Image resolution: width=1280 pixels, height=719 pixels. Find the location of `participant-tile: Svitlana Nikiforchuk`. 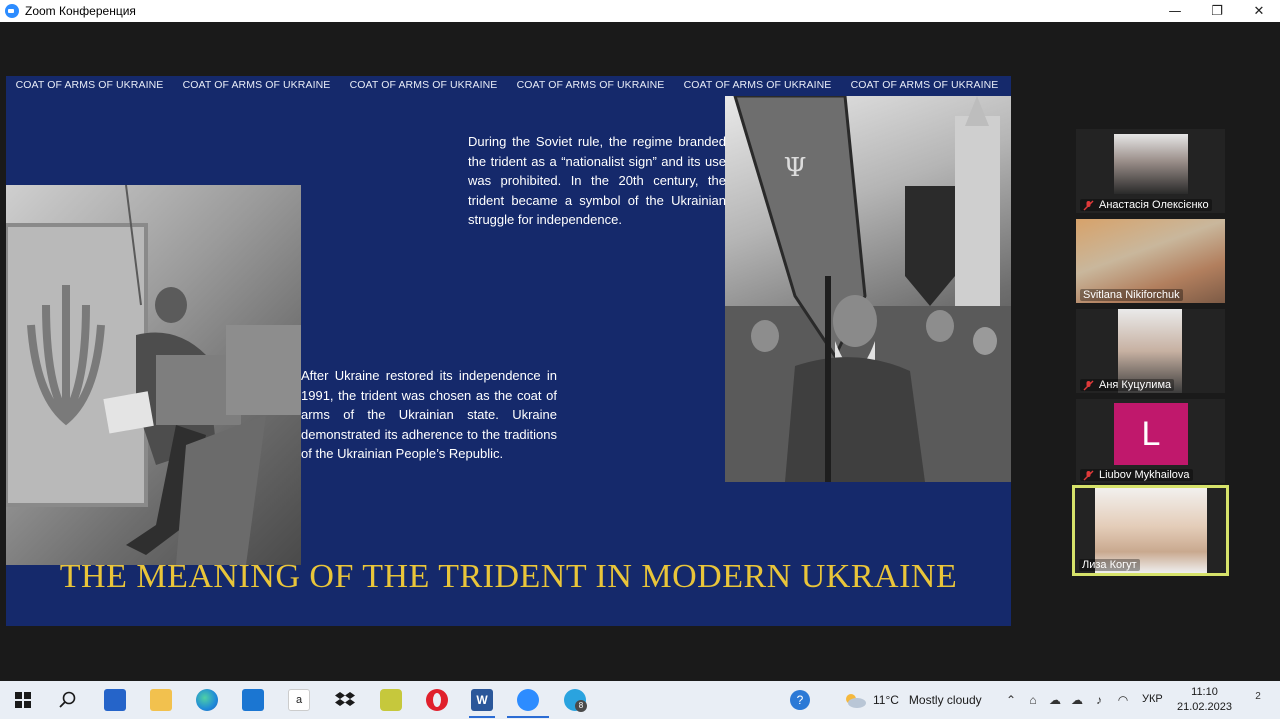

participant-tile: Svitlana Nikiforchuk is located at coordinates (1150, 261).